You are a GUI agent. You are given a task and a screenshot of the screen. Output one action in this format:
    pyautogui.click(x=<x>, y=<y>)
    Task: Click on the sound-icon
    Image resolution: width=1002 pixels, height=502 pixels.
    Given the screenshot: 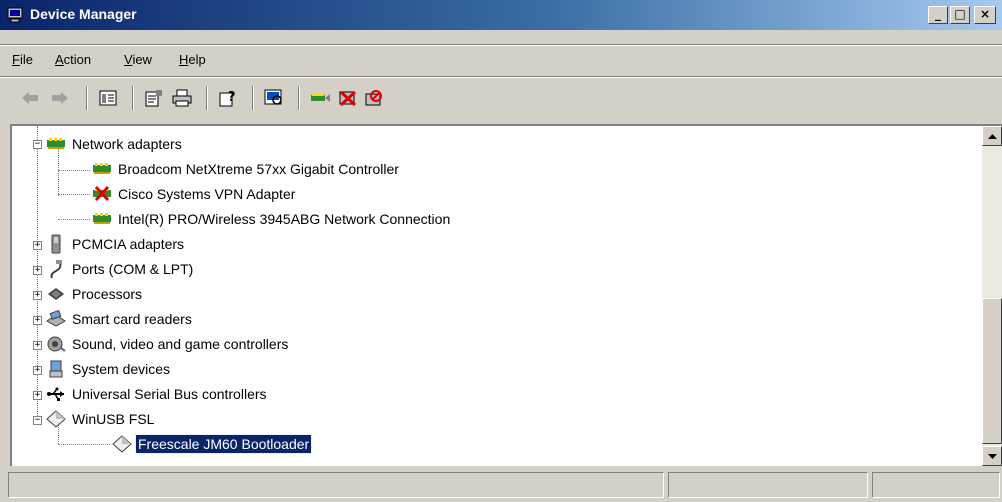 What is the action you would take?
    pyautogui.click(x=56, y=344)
    